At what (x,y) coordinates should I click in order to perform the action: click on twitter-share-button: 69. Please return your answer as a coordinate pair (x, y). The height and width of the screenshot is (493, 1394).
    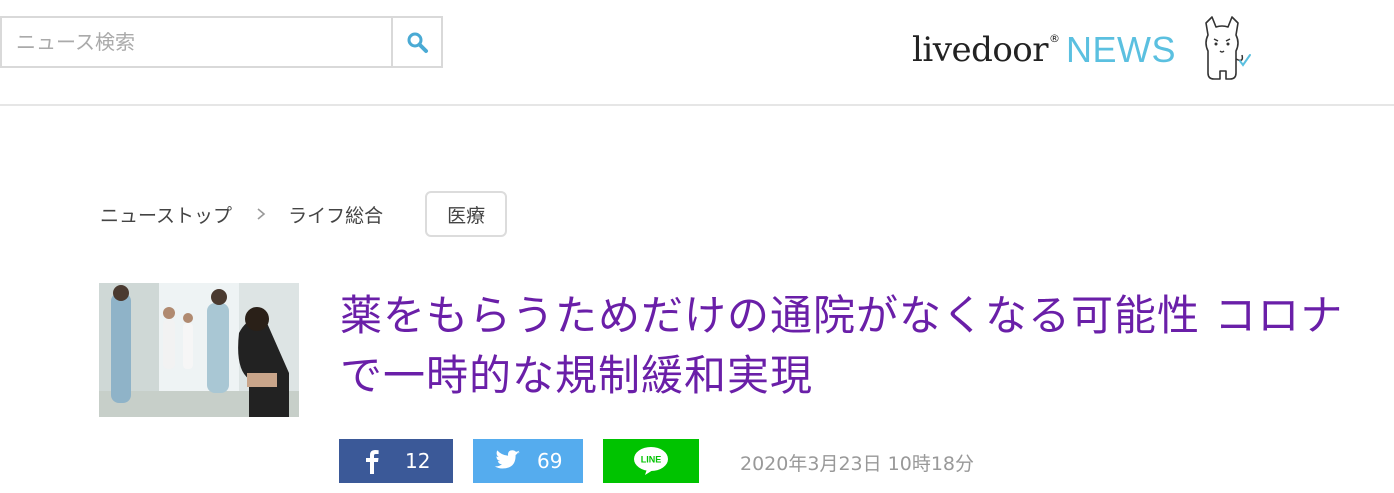
    Looking at the image, I should click on (528, 461).